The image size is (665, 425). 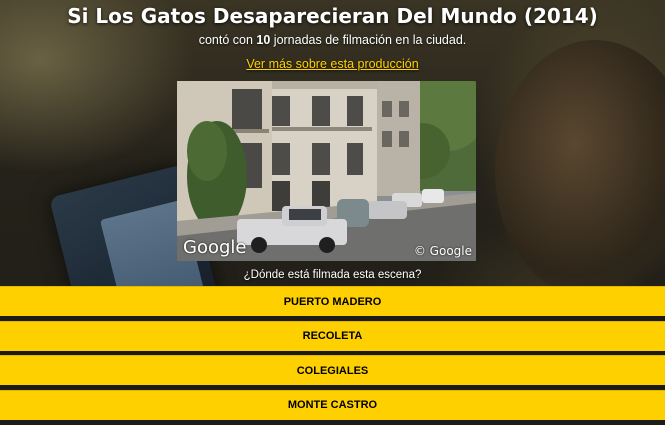 I want to click on answer-option-puerto-madero: PUERTO MADERO, so click(x=332, y=301).